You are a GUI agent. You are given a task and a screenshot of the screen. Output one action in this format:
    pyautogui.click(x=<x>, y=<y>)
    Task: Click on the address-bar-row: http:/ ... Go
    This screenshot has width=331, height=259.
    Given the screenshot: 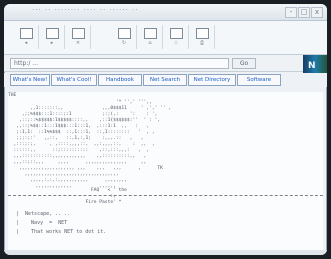 What is the action you would take?
    pyautogui.click(x=165, y=63)
    